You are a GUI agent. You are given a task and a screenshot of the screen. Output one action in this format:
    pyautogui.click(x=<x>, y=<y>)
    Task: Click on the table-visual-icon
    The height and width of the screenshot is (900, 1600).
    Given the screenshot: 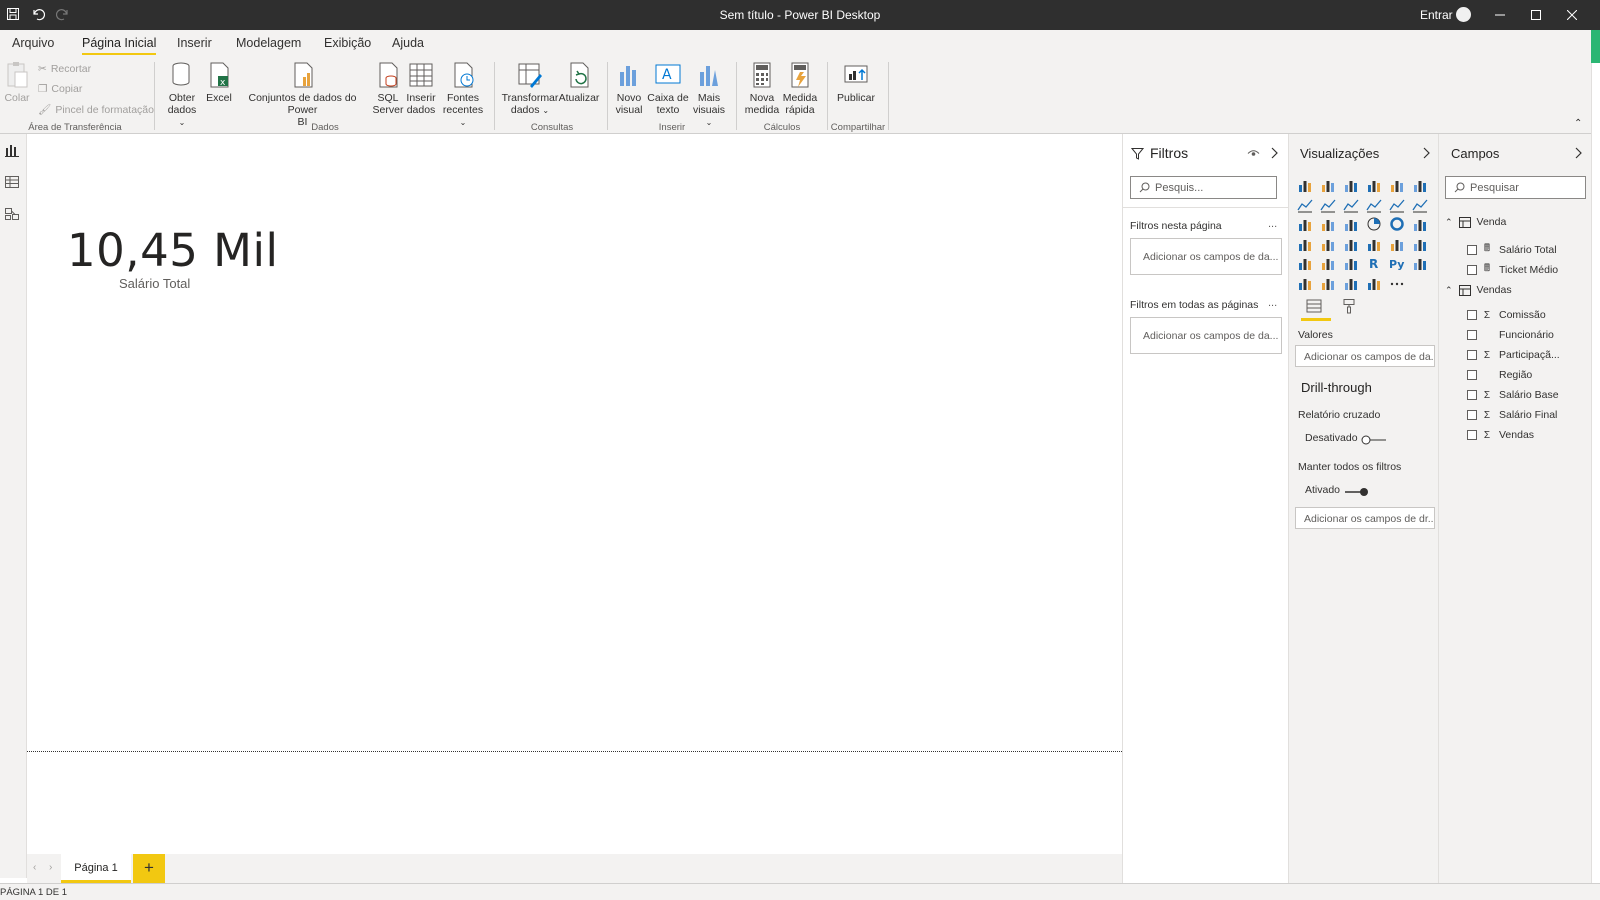 What is the action you would take?
    pyautogui.click(x=1328, y=263)
    